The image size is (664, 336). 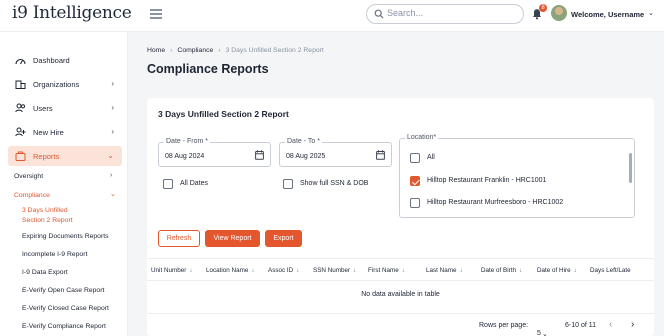 I want to click on show-ssn-box, so click(x=288, y=184).